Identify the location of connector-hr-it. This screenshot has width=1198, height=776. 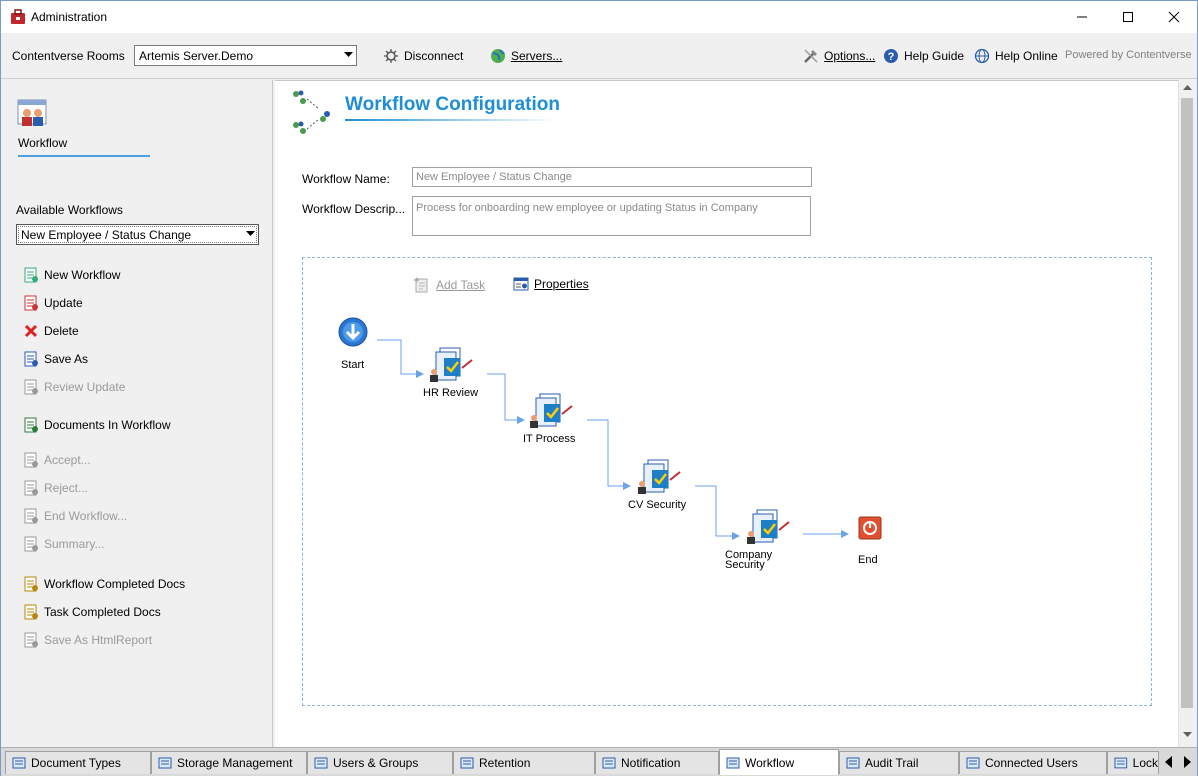
(506, 398).